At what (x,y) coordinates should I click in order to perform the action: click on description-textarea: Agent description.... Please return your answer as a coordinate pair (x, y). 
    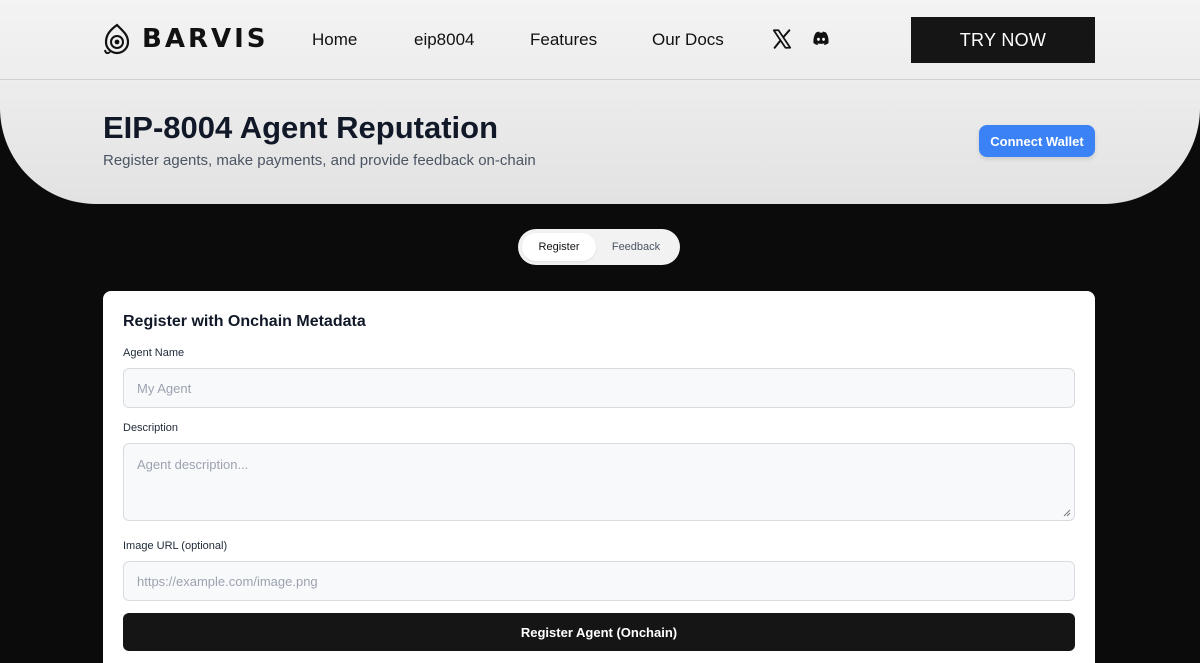
    Looking at the image, I should click on (599, 482).